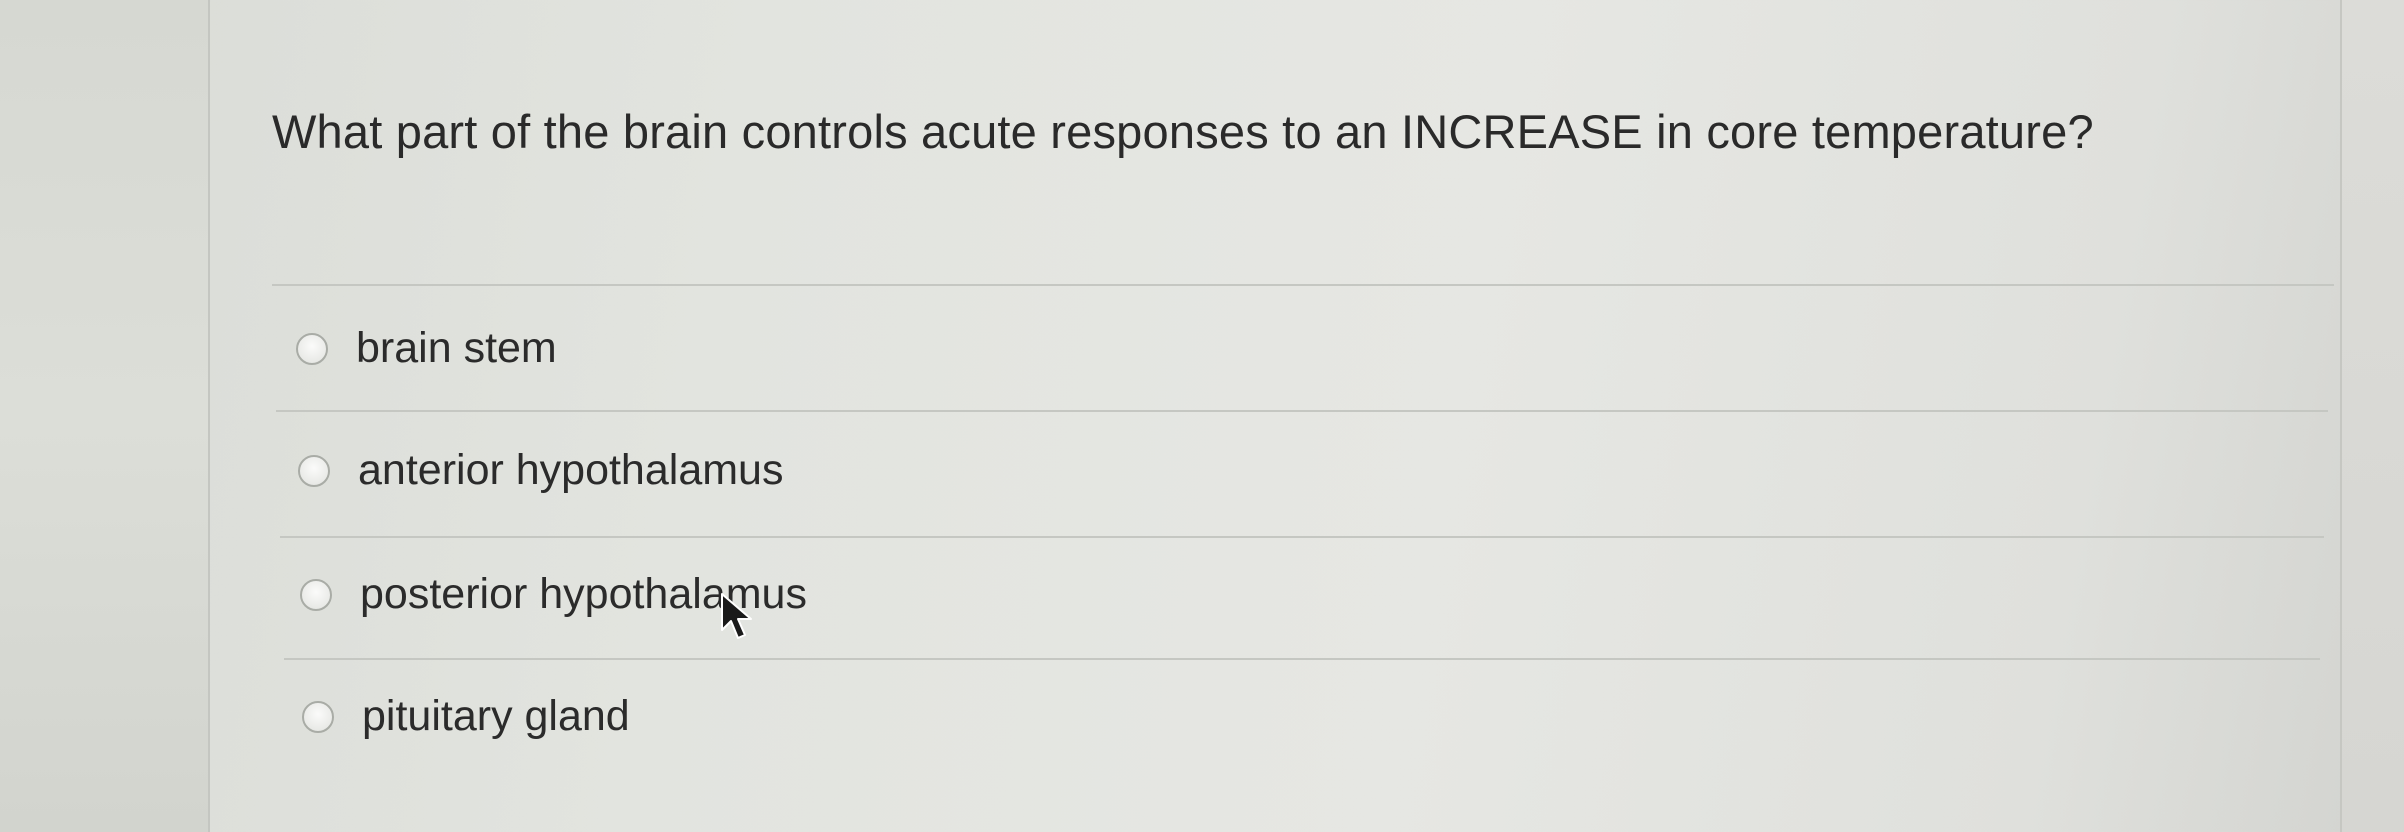  Describe the element at coordinates (736, 616) in the screenshot. I see `arrow-cursor-icon` at that location.